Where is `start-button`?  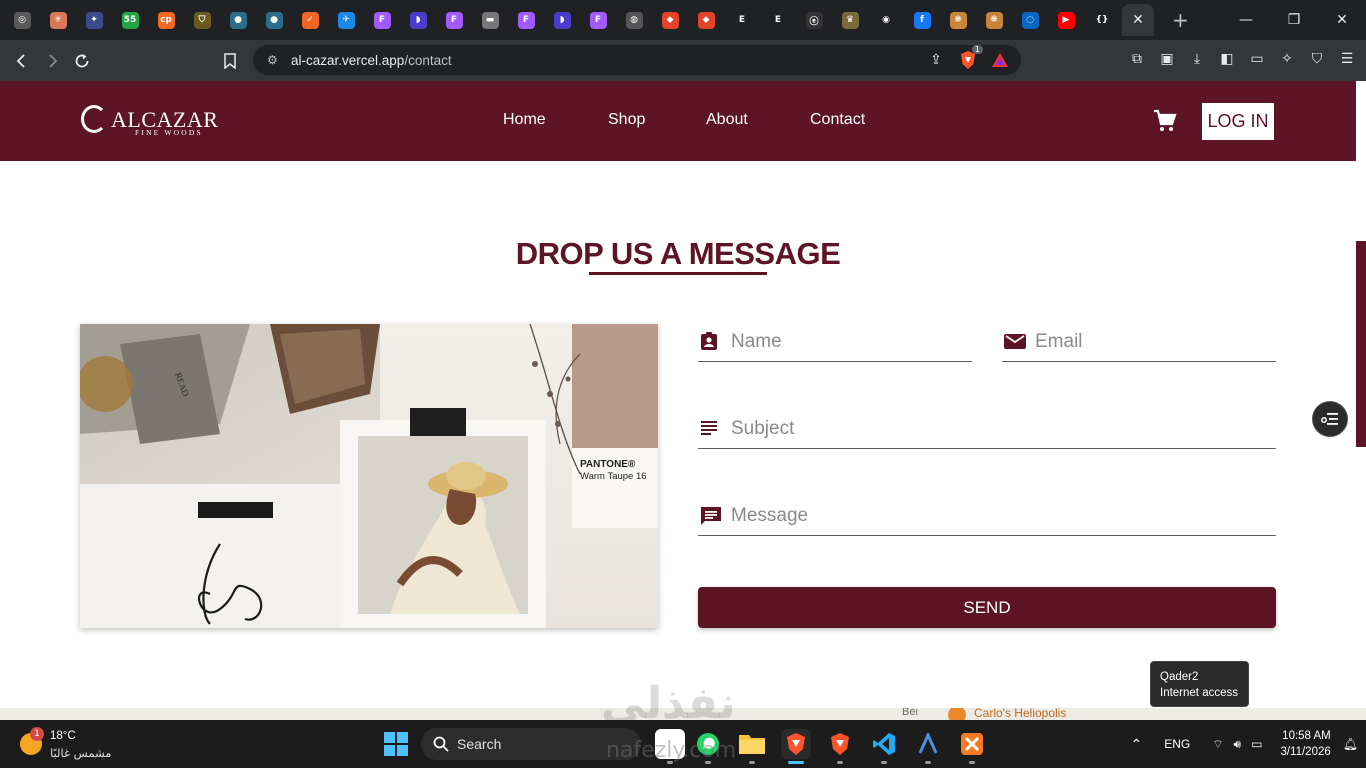
start-button is located at coordinates (396, 744).